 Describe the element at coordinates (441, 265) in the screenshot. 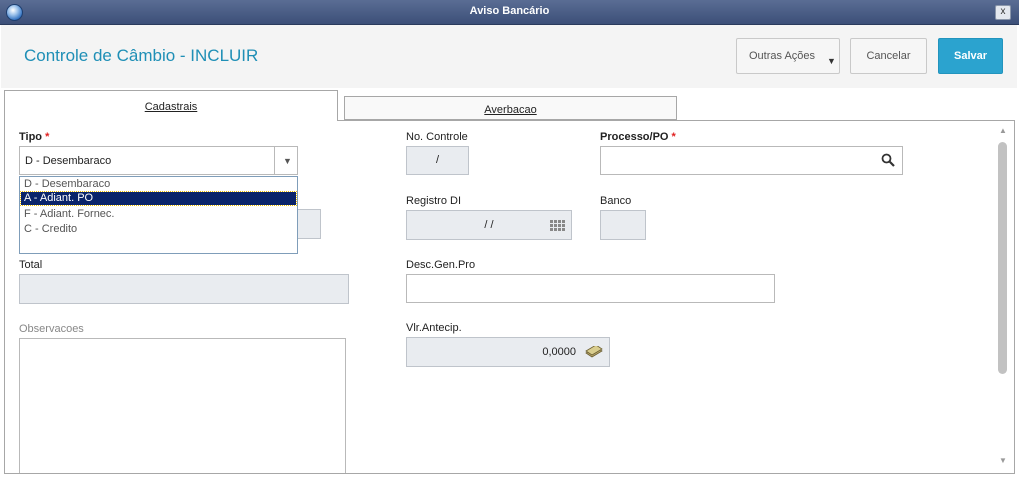

I see `desc-gen-pro-label: Desc.Gen.Pro` at that location.